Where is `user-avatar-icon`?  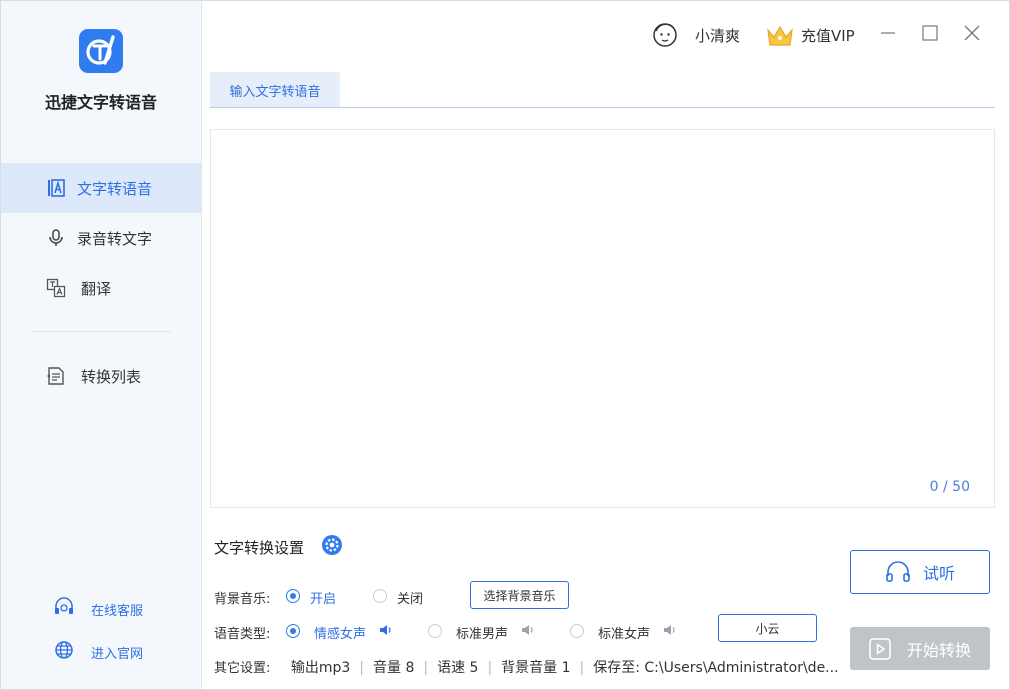 user-avatar-icon is located at coordinates (665, 34).